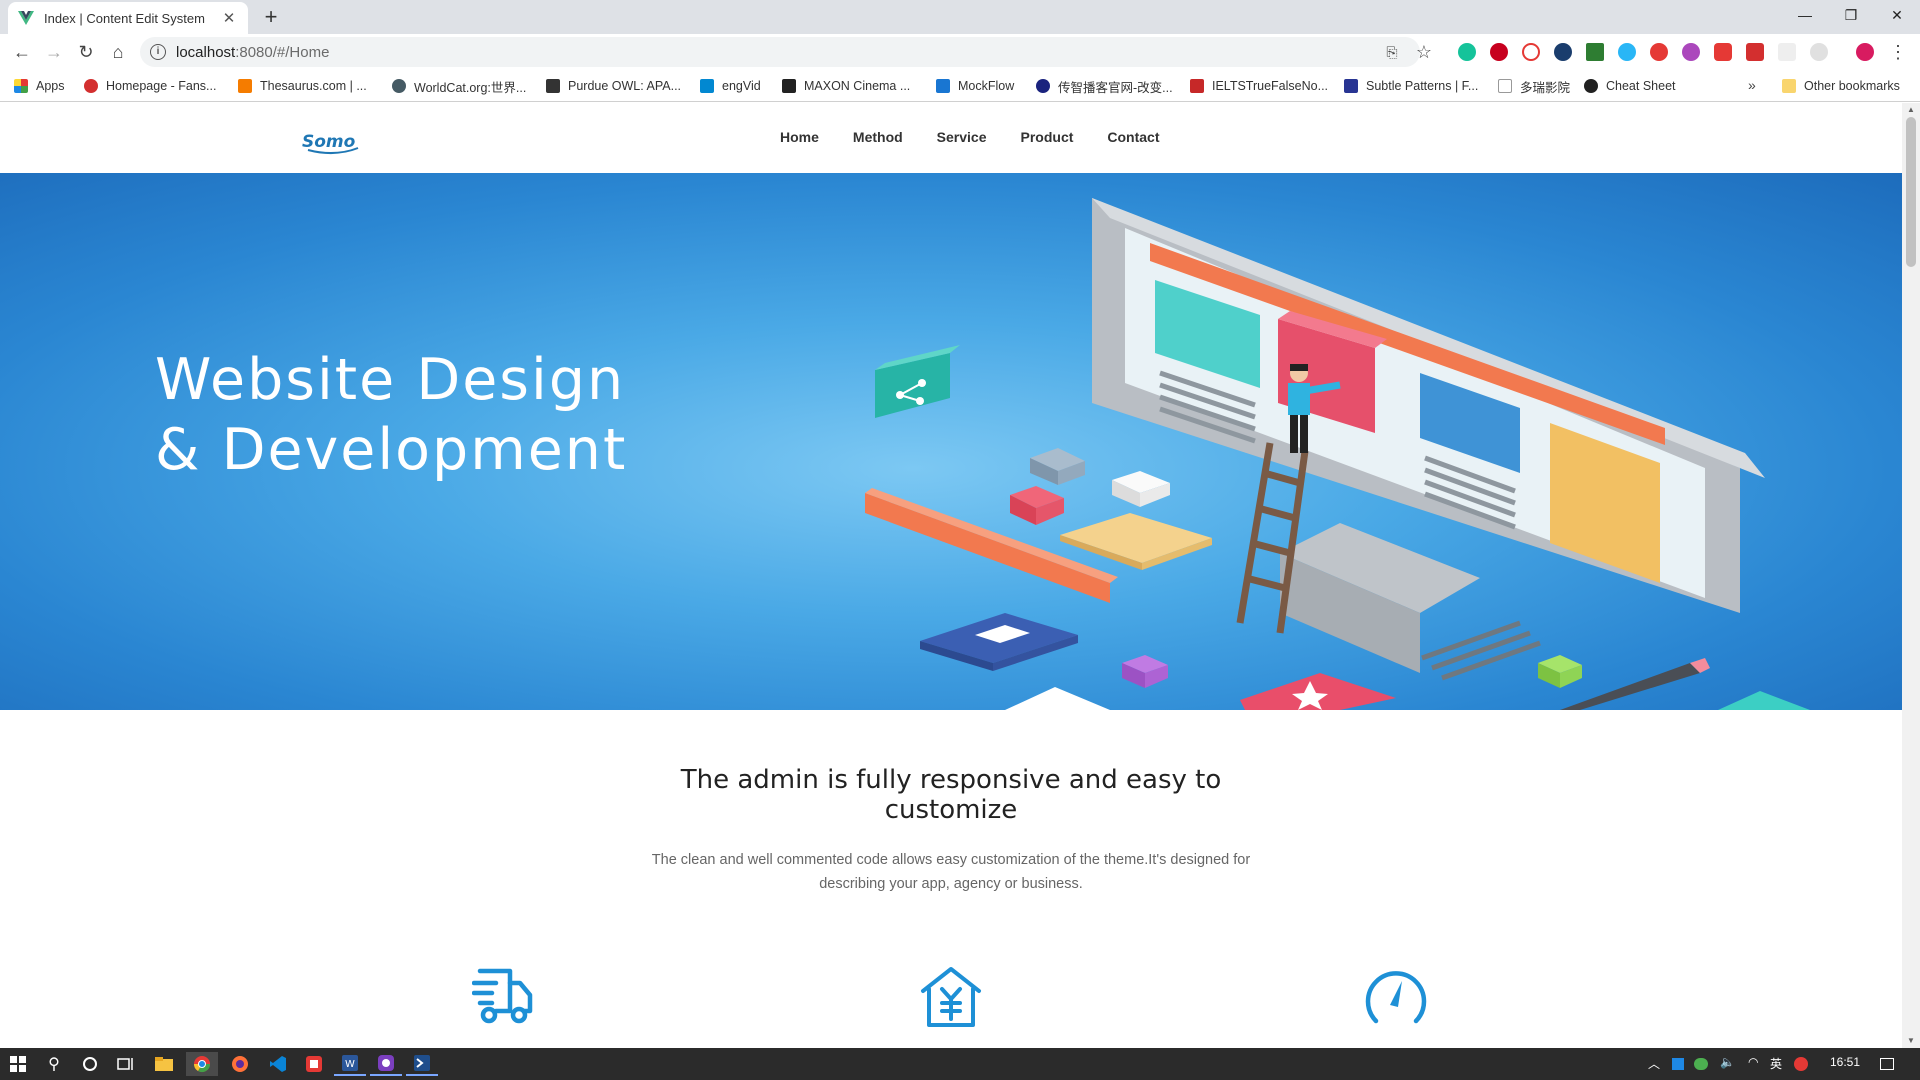 This screenshot has width=1920, height=1080. What do you see at coordinates (799, 137) in the screenshot?
I see `nav-home: Home` at bounding box center [799, 137].